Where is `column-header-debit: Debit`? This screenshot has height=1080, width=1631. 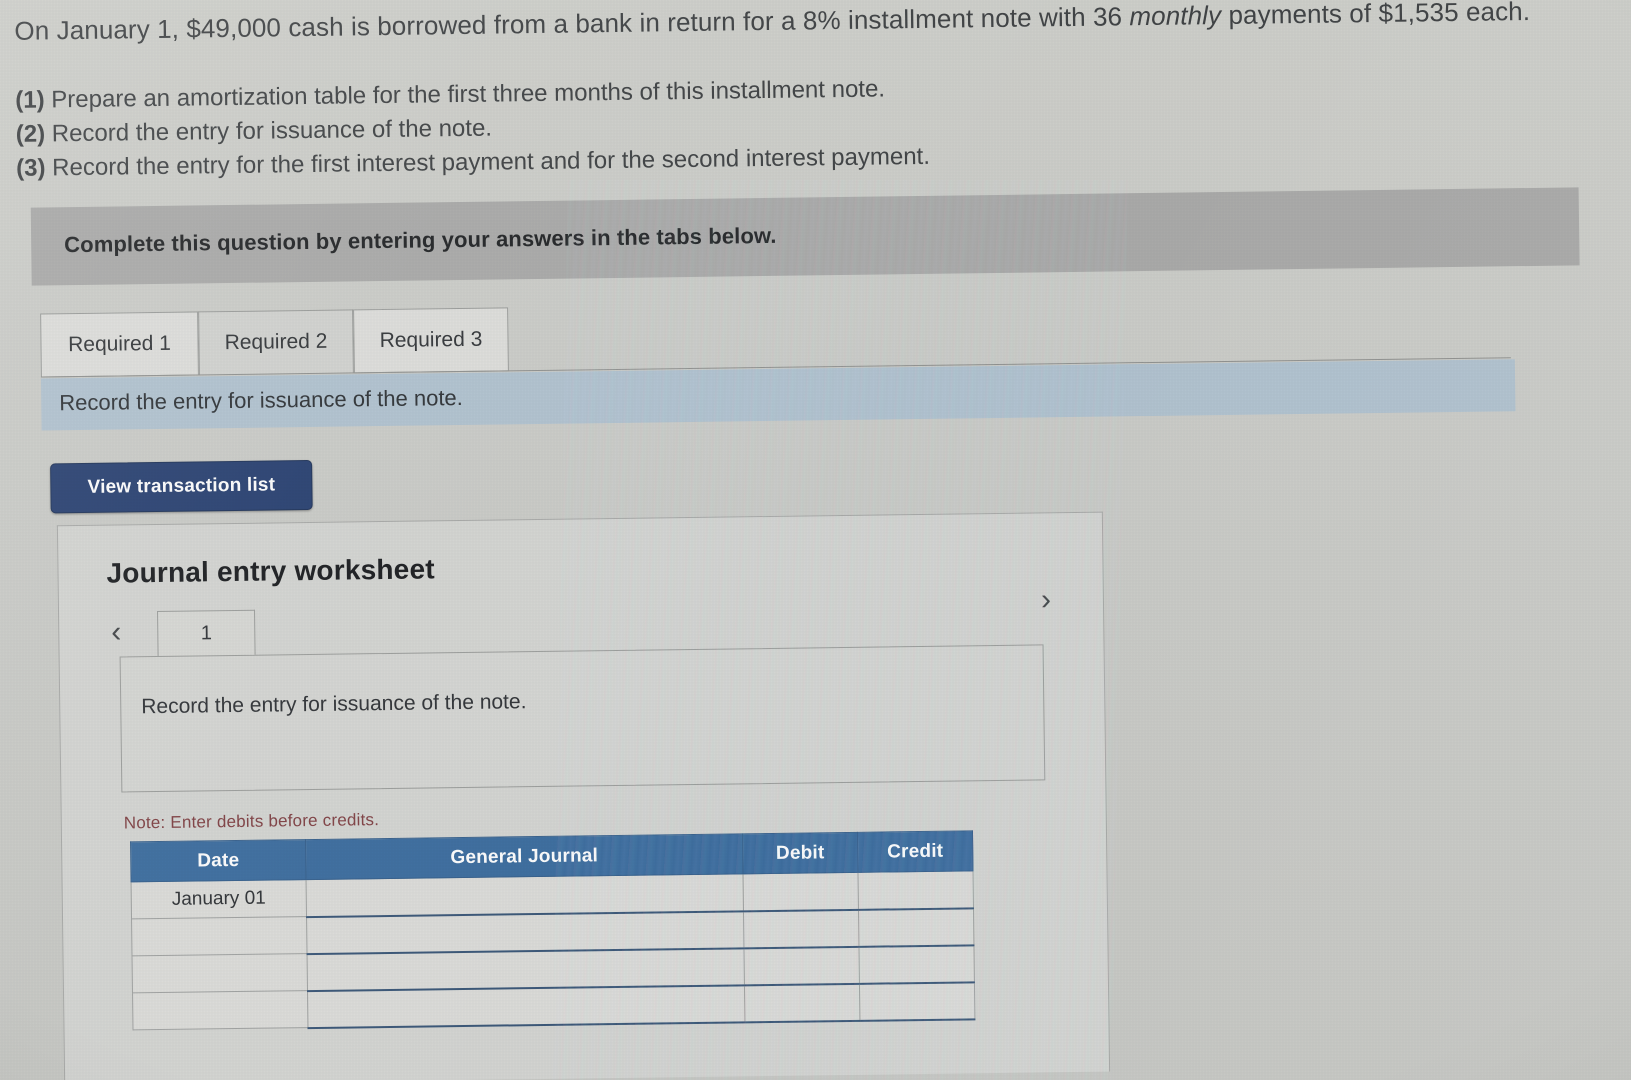 column-header-debit: Debit is located at coordinates (800, 853).